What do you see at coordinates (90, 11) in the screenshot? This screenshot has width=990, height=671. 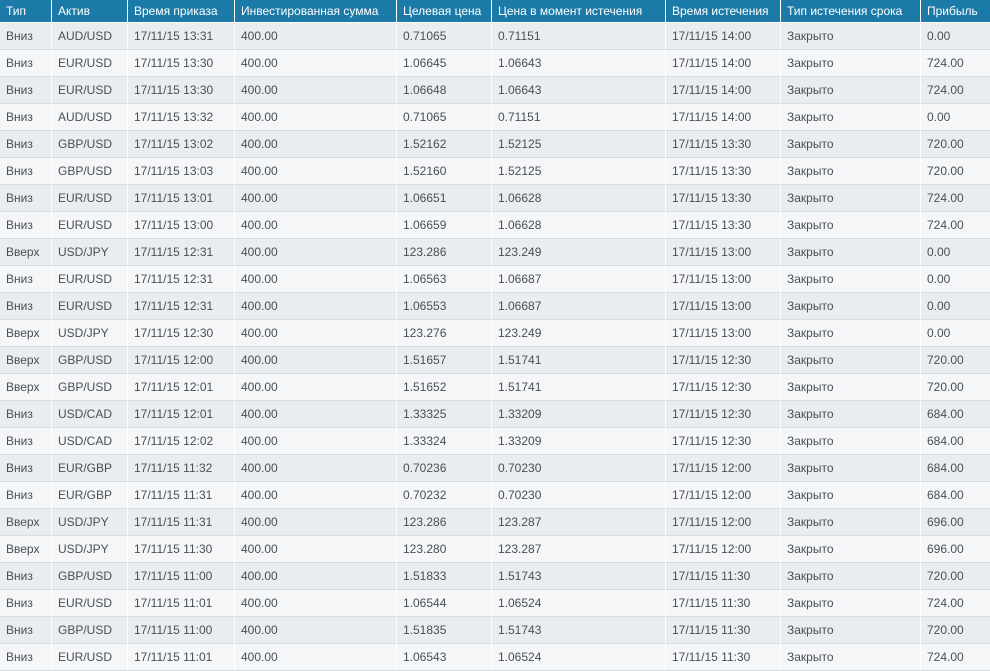 I see `column-header-asset: Актив` at bounding box center [90, 11].